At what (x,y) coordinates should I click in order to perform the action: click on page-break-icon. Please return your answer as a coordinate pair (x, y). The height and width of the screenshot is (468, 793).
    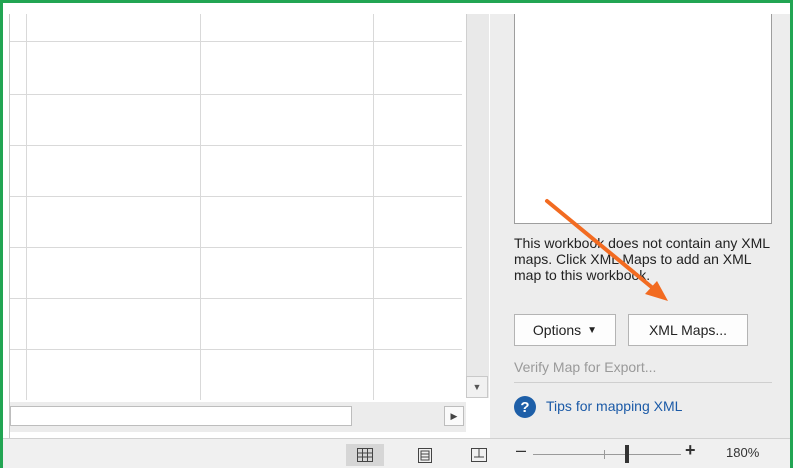
    Looking at the image, I should click on (479, 455).